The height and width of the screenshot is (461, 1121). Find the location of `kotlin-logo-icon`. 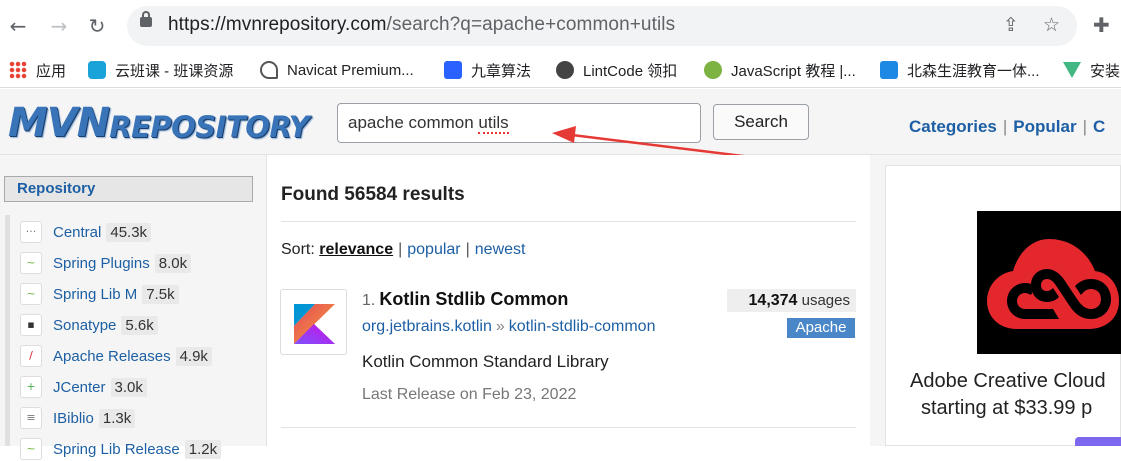

kotlin-logo-icon is located at coordinates (313, 322).